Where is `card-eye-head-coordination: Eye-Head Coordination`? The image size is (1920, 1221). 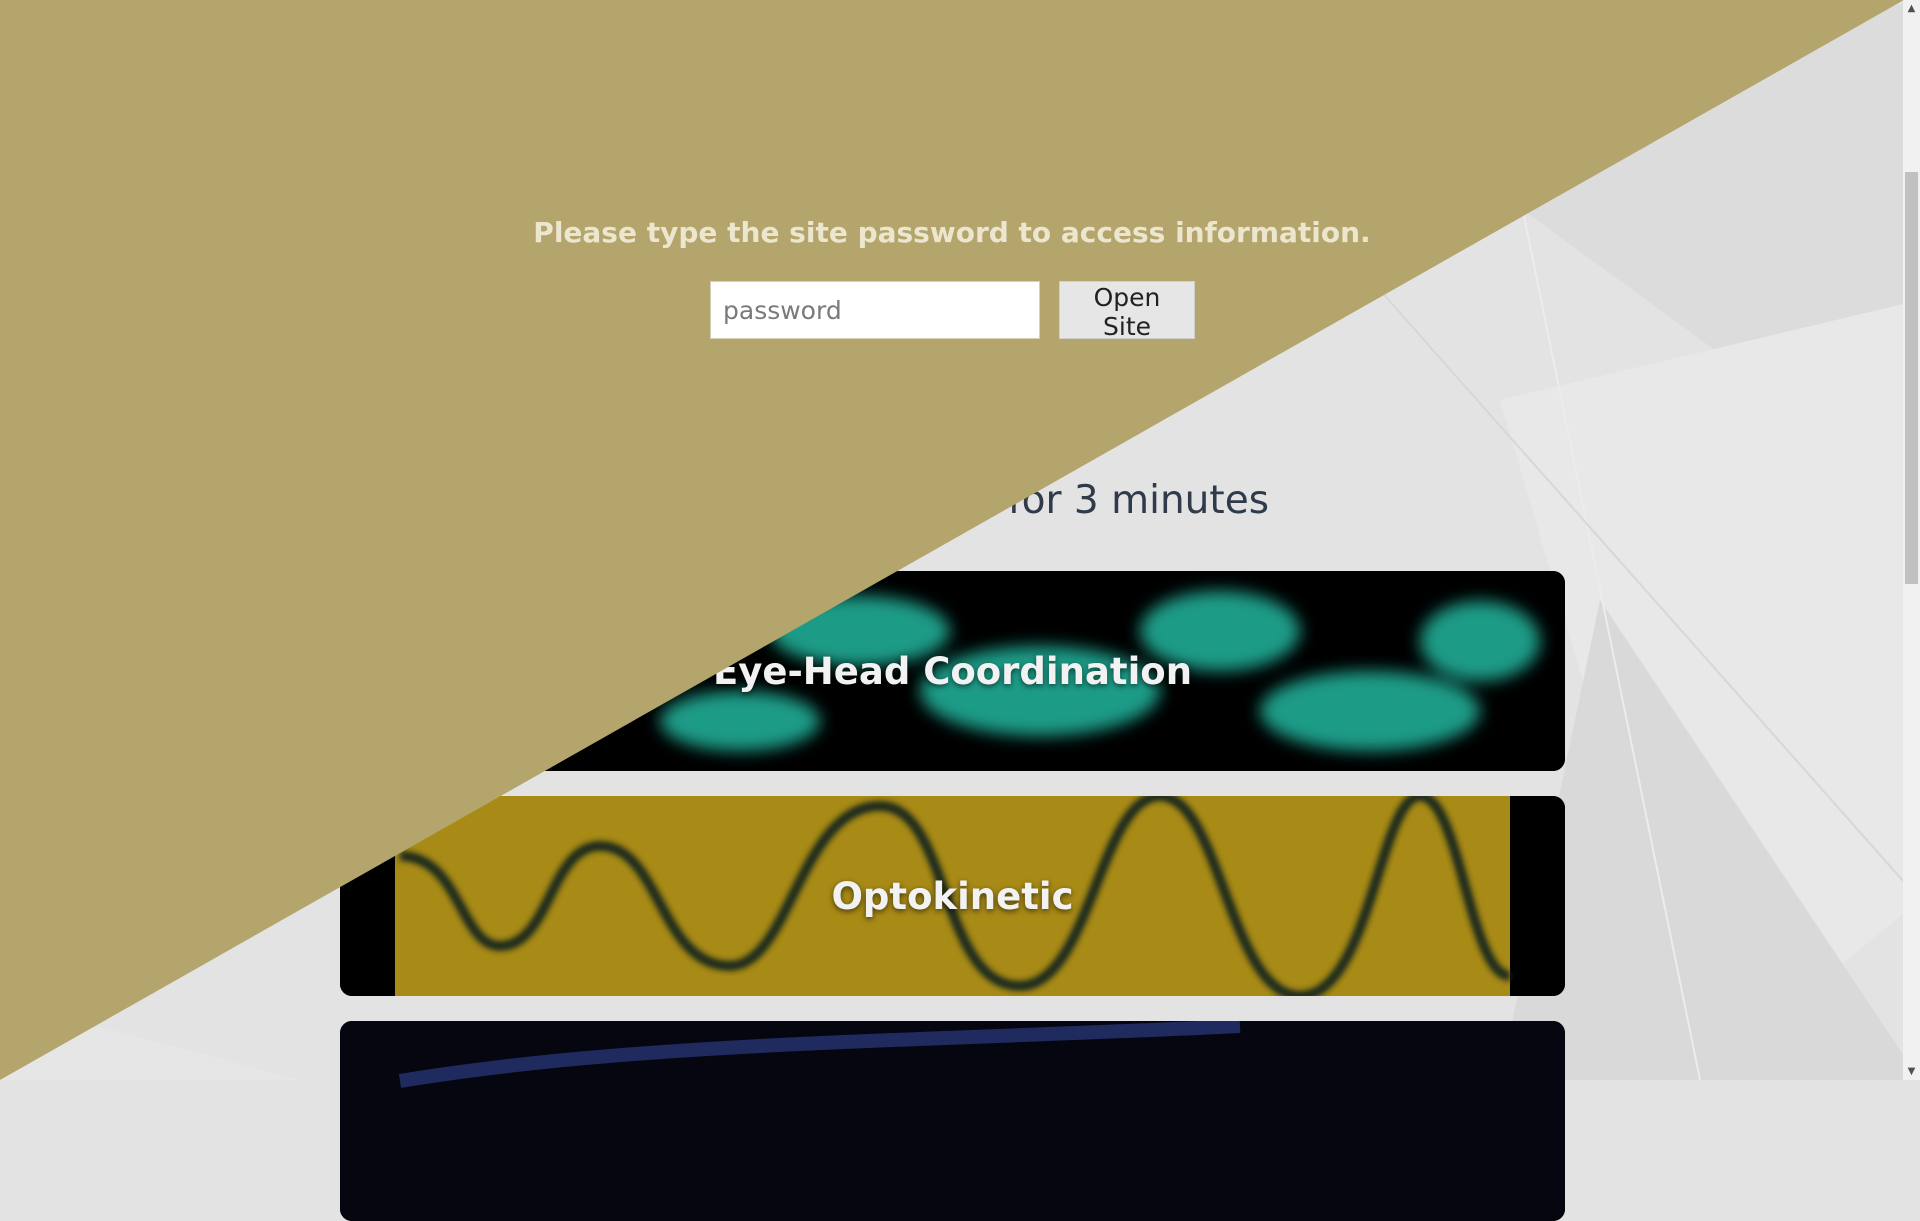 card-eye-head-coordination: Eye-Head Coordination is located at coordinates (952, 671).